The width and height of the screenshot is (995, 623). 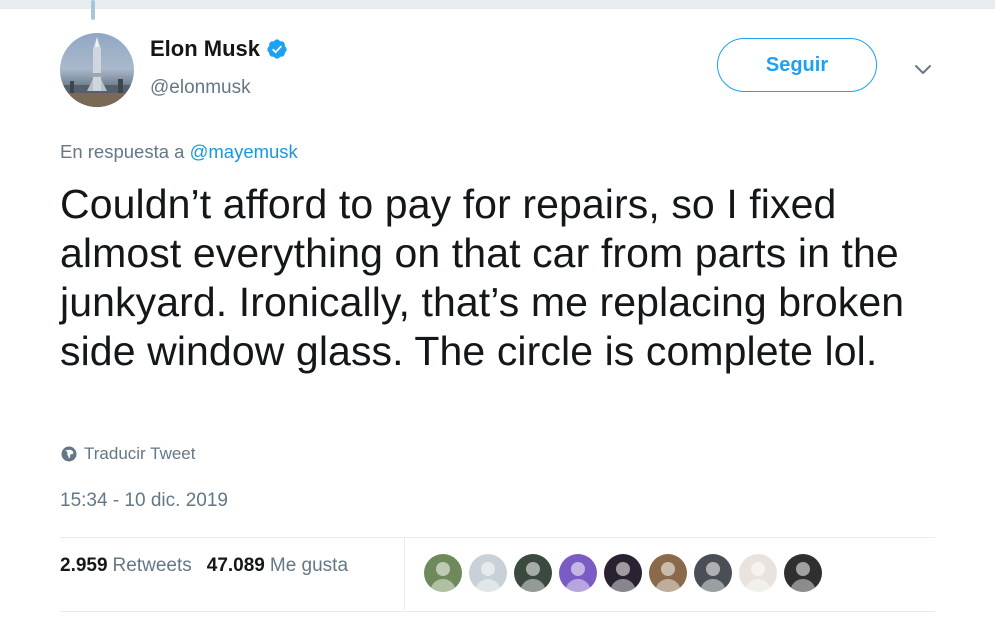 I want to click on liker-avatars, so click(x=626, y=573).